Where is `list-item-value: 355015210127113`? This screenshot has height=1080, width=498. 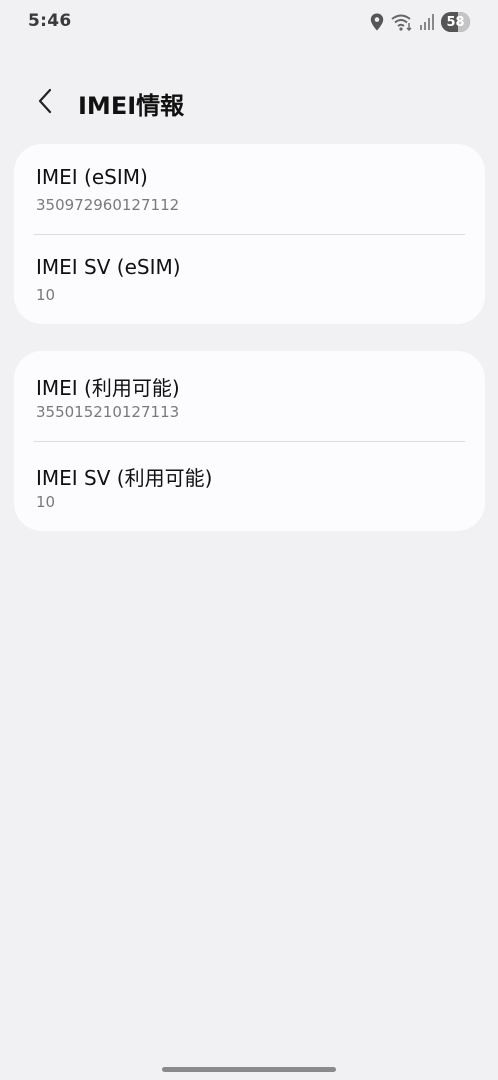
list-item-value: 355015210127113 is located at coordinates (108, 412).